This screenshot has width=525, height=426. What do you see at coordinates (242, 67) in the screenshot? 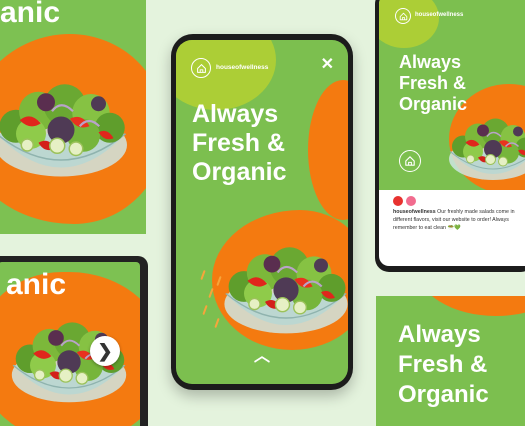
I see `story-handle: houseofwellness` at bounding box center [242, 67].